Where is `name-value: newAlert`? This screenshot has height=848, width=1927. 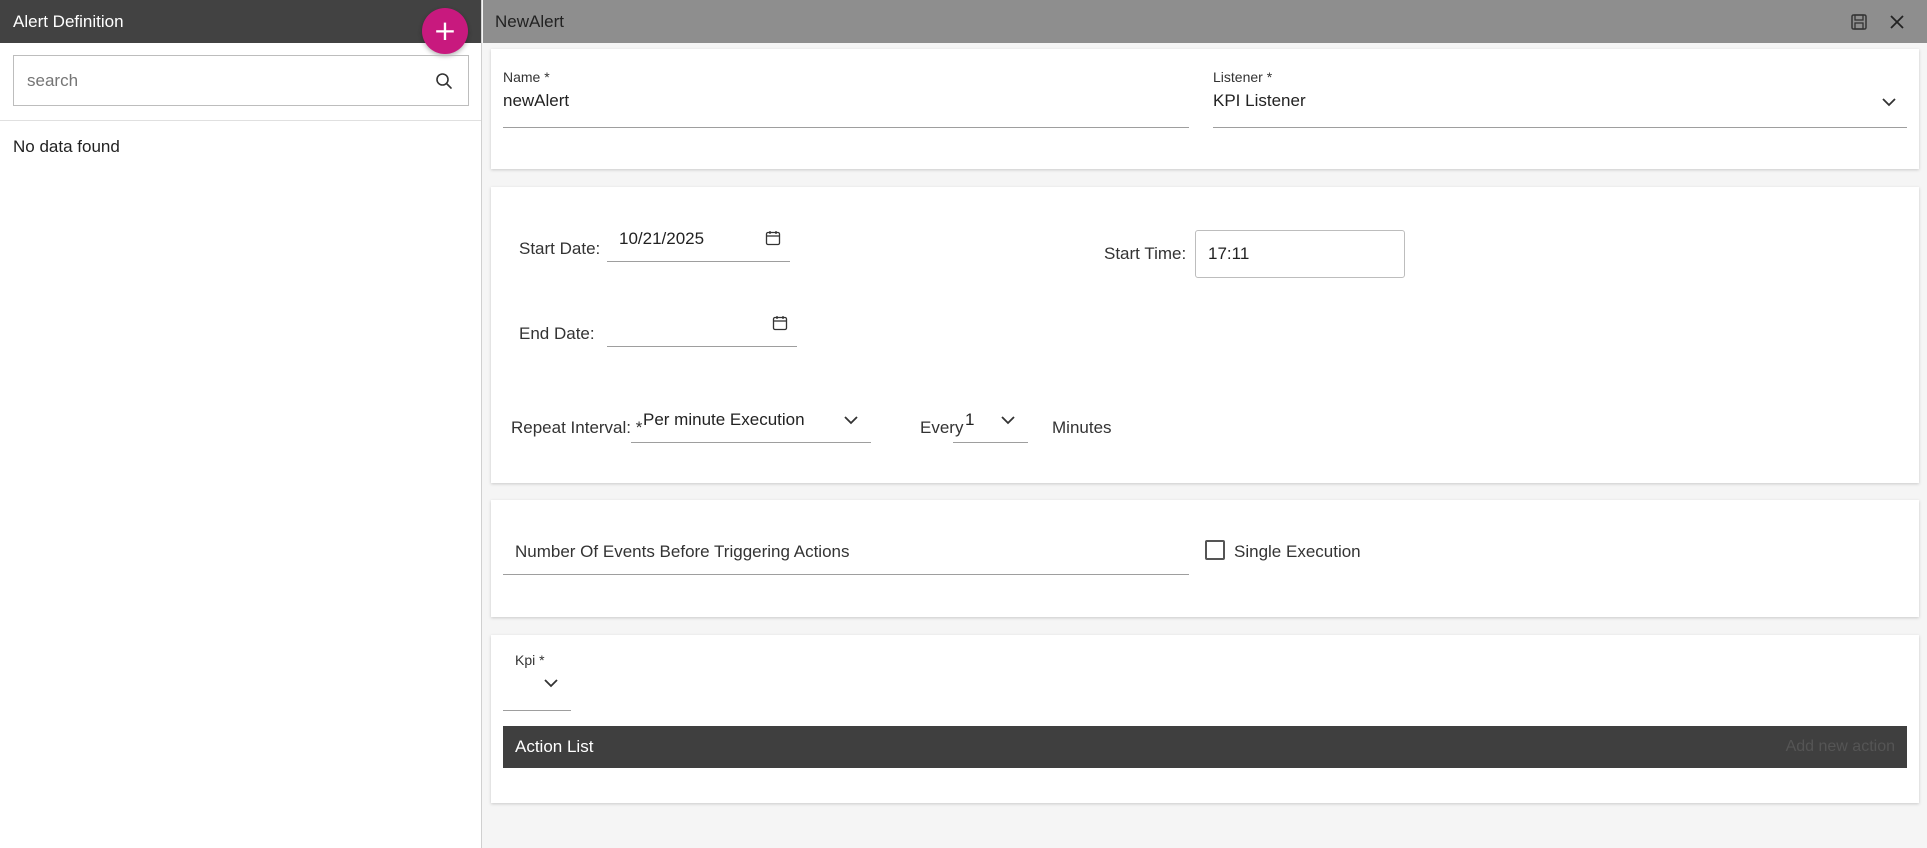
name-value: newAlert is located at coordinates (850, 101).